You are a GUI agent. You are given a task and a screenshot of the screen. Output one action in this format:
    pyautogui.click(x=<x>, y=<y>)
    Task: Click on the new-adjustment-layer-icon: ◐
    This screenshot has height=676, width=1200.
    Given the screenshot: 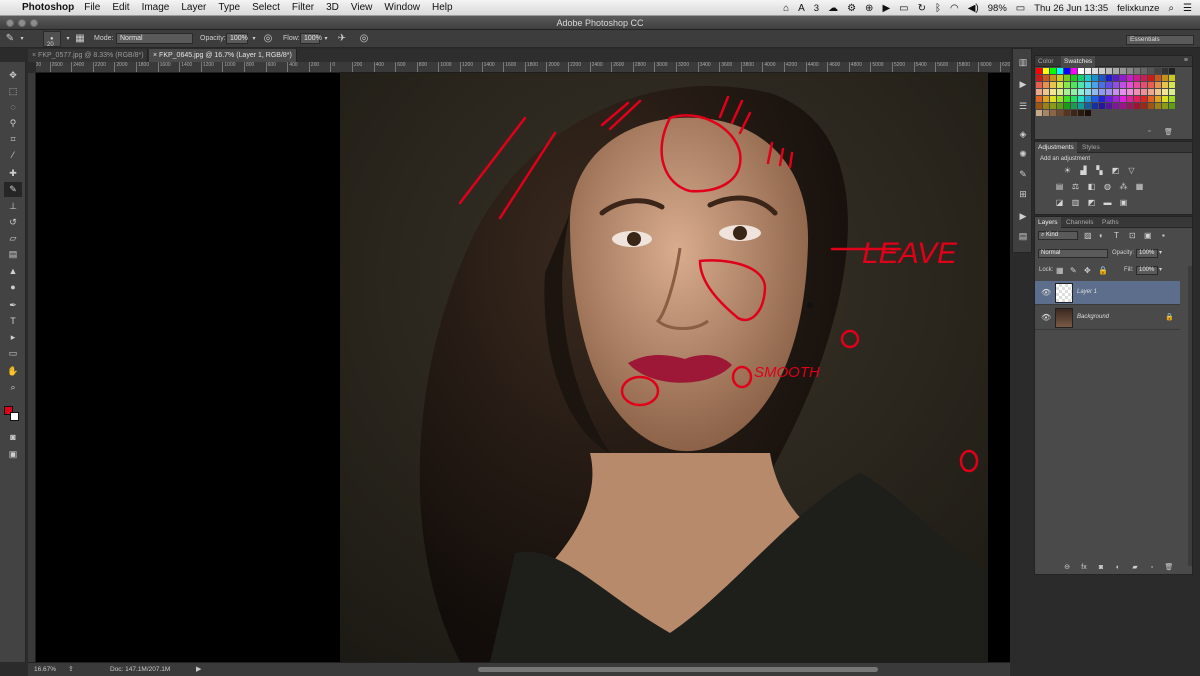 What is the action you would take?
    pyautogui.click(x=1118, y=568)
    